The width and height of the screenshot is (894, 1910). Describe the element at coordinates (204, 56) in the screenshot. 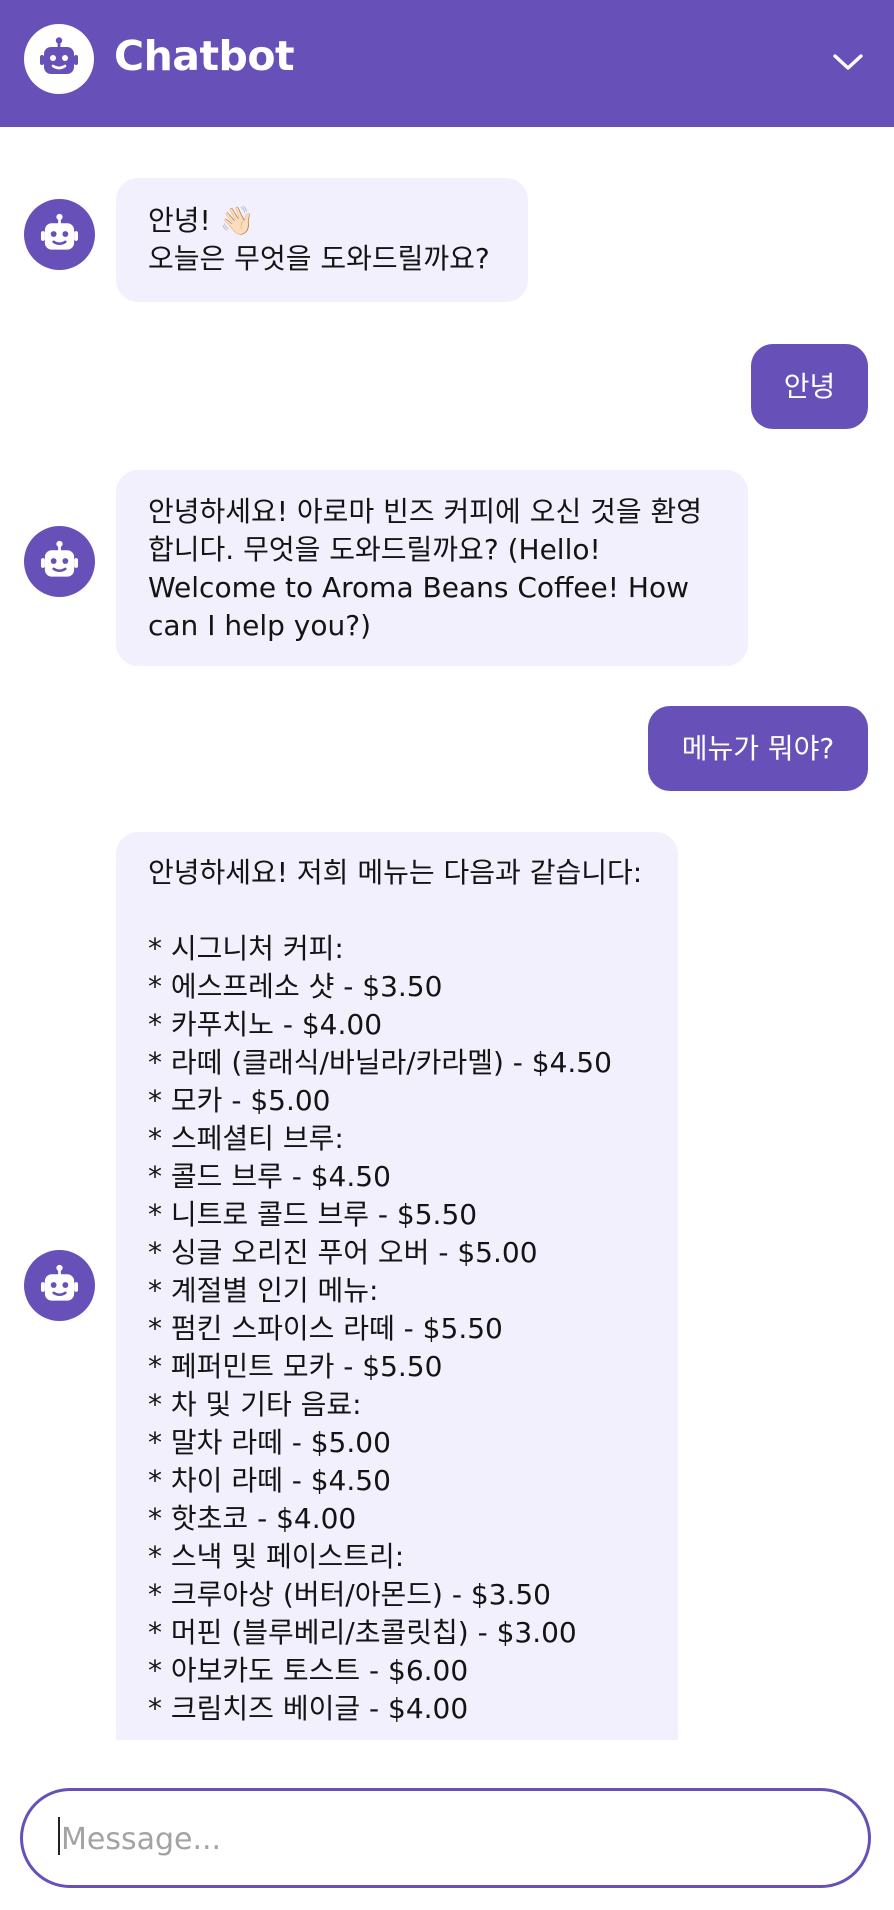

I see `chat-title: Chatbot` at that location.